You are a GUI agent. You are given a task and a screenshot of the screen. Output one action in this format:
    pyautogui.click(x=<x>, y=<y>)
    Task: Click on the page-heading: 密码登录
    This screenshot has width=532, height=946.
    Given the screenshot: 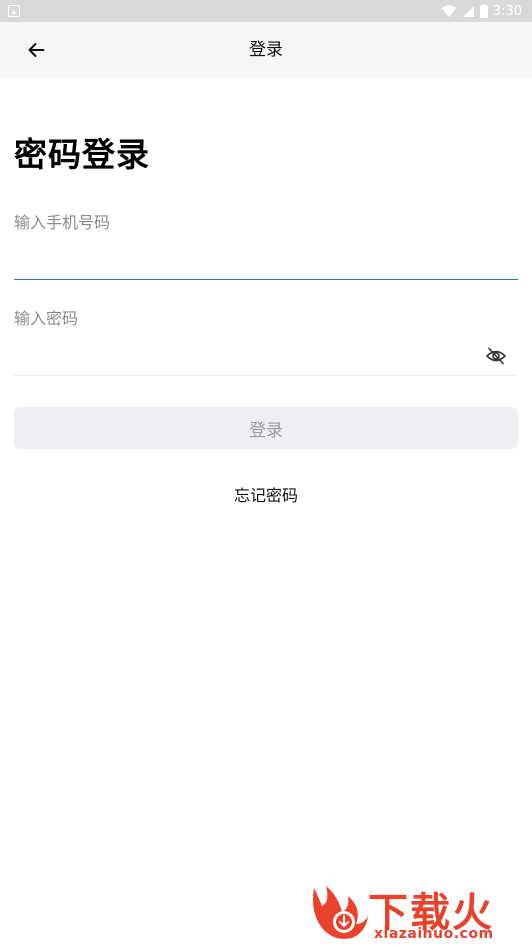 What is the action you would take?
    pyautogui.click(x=82, y=154)
    